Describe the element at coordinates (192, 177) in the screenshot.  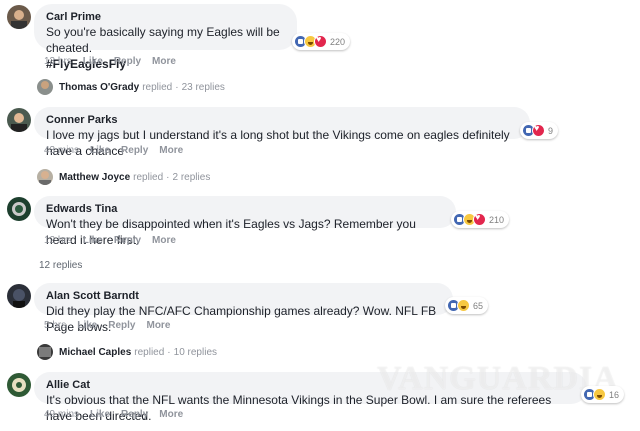
I see `reply-count: 2 replies` at that location.